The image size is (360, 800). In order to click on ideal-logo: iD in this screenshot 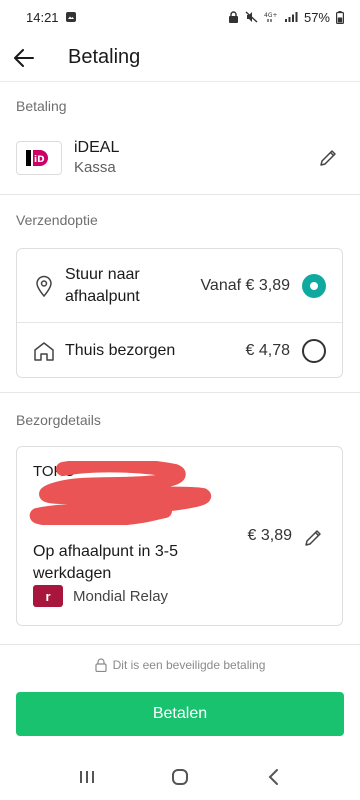, I will do `click(39, 158)`.